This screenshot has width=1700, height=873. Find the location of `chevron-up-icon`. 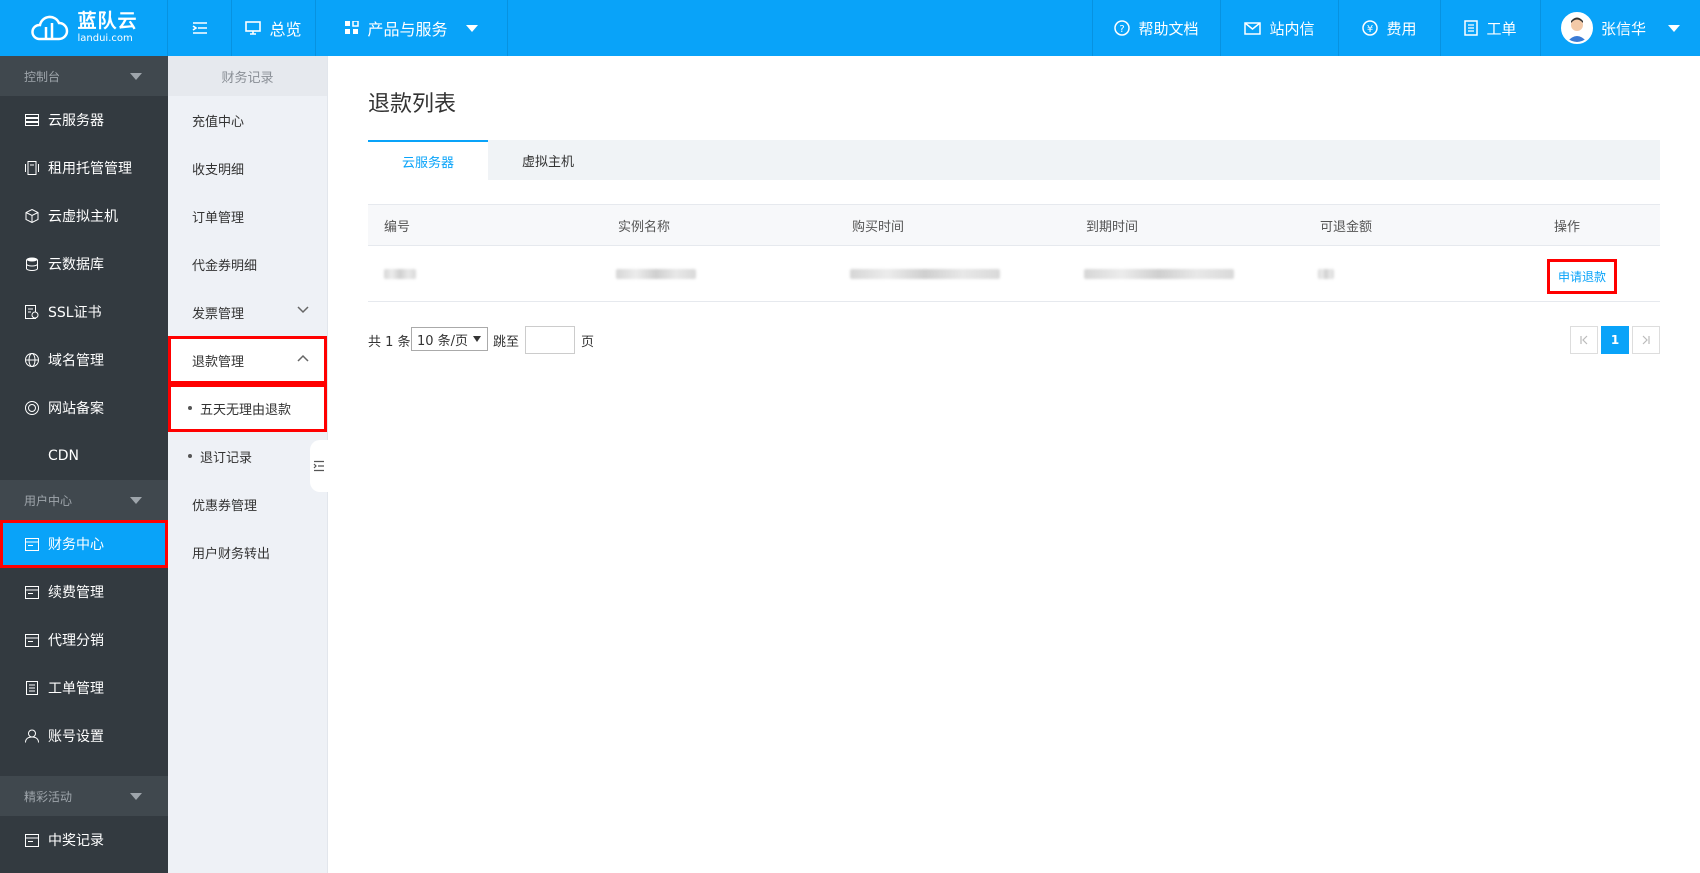

chevron-up-icon is located at coordinates (303, 358).